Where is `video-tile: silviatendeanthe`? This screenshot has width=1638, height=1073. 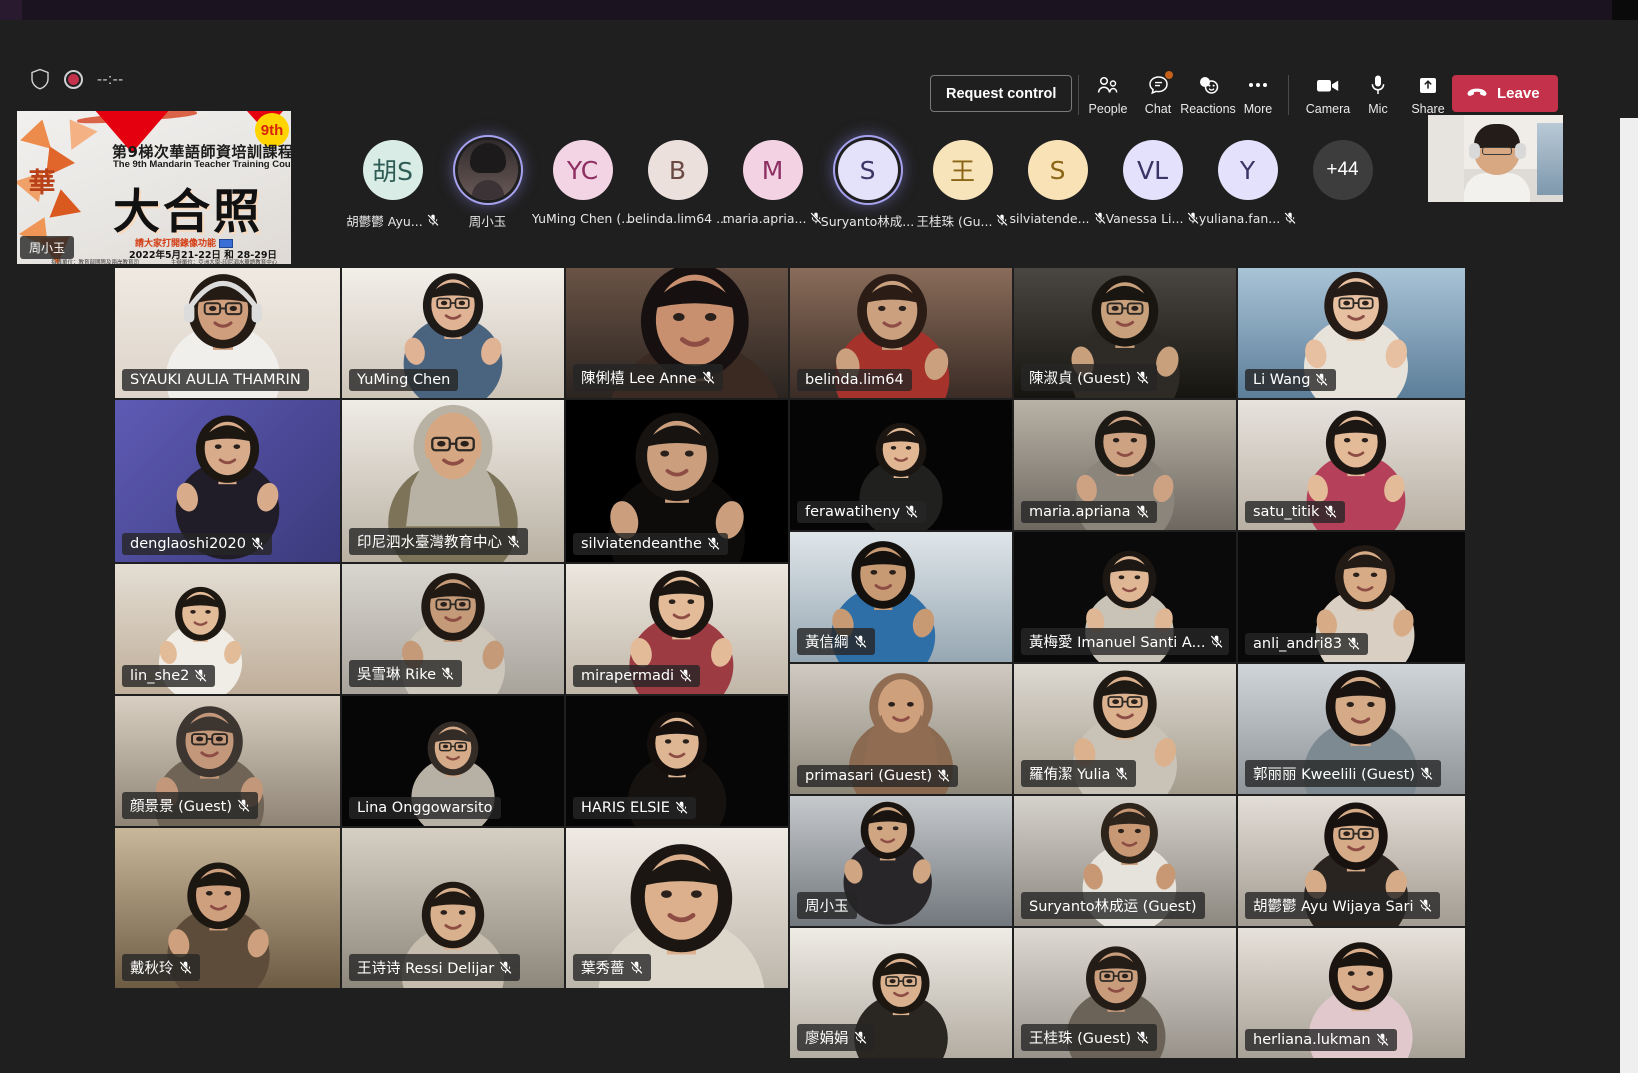 video-tile: silviatendeanthe is located at coordinates (677, 481).